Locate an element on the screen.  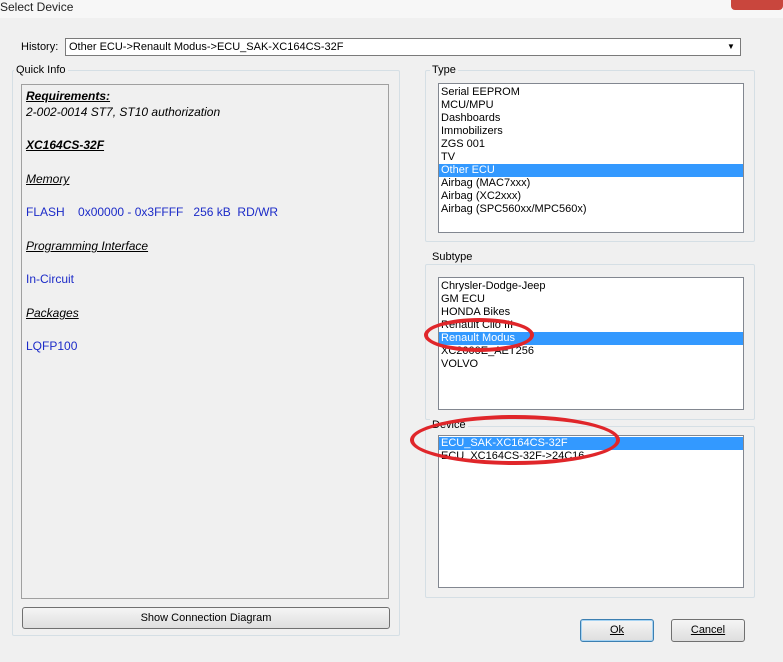
requirements-text: 2-002-0014 ST7, ST10 authorization is located at coordinates (123, 112).